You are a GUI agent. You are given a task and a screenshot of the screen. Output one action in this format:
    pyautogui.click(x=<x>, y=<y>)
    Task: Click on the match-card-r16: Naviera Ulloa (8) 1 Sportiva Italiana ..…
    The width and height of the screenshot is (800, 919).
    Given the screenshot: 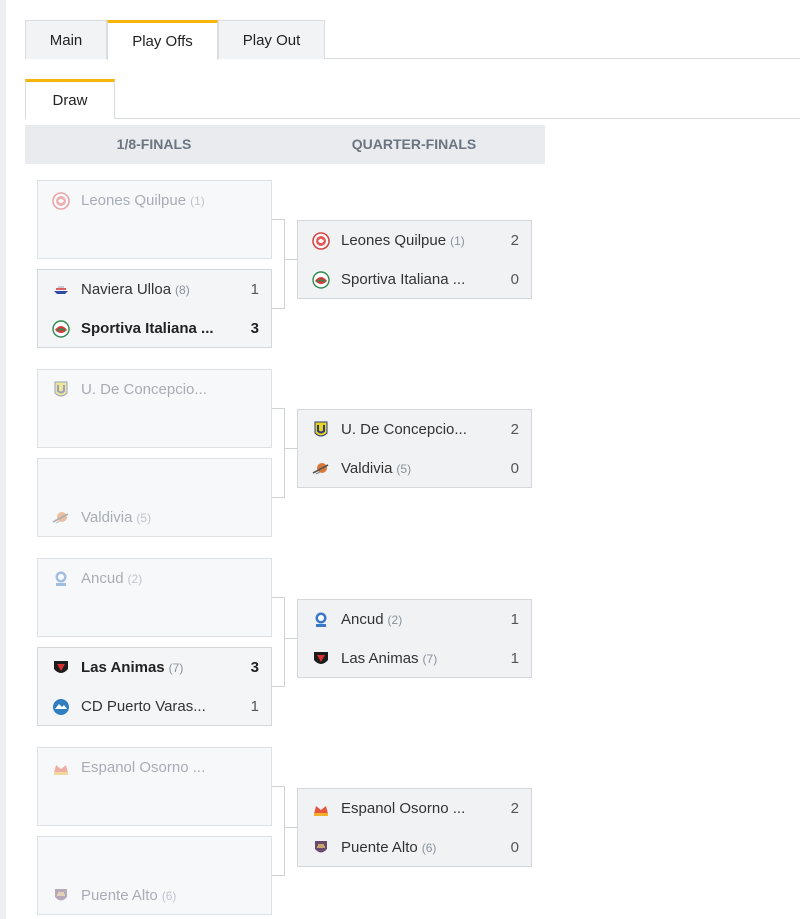 What is the action you would take?
    pyautogui.click(x=154, y=308)
    